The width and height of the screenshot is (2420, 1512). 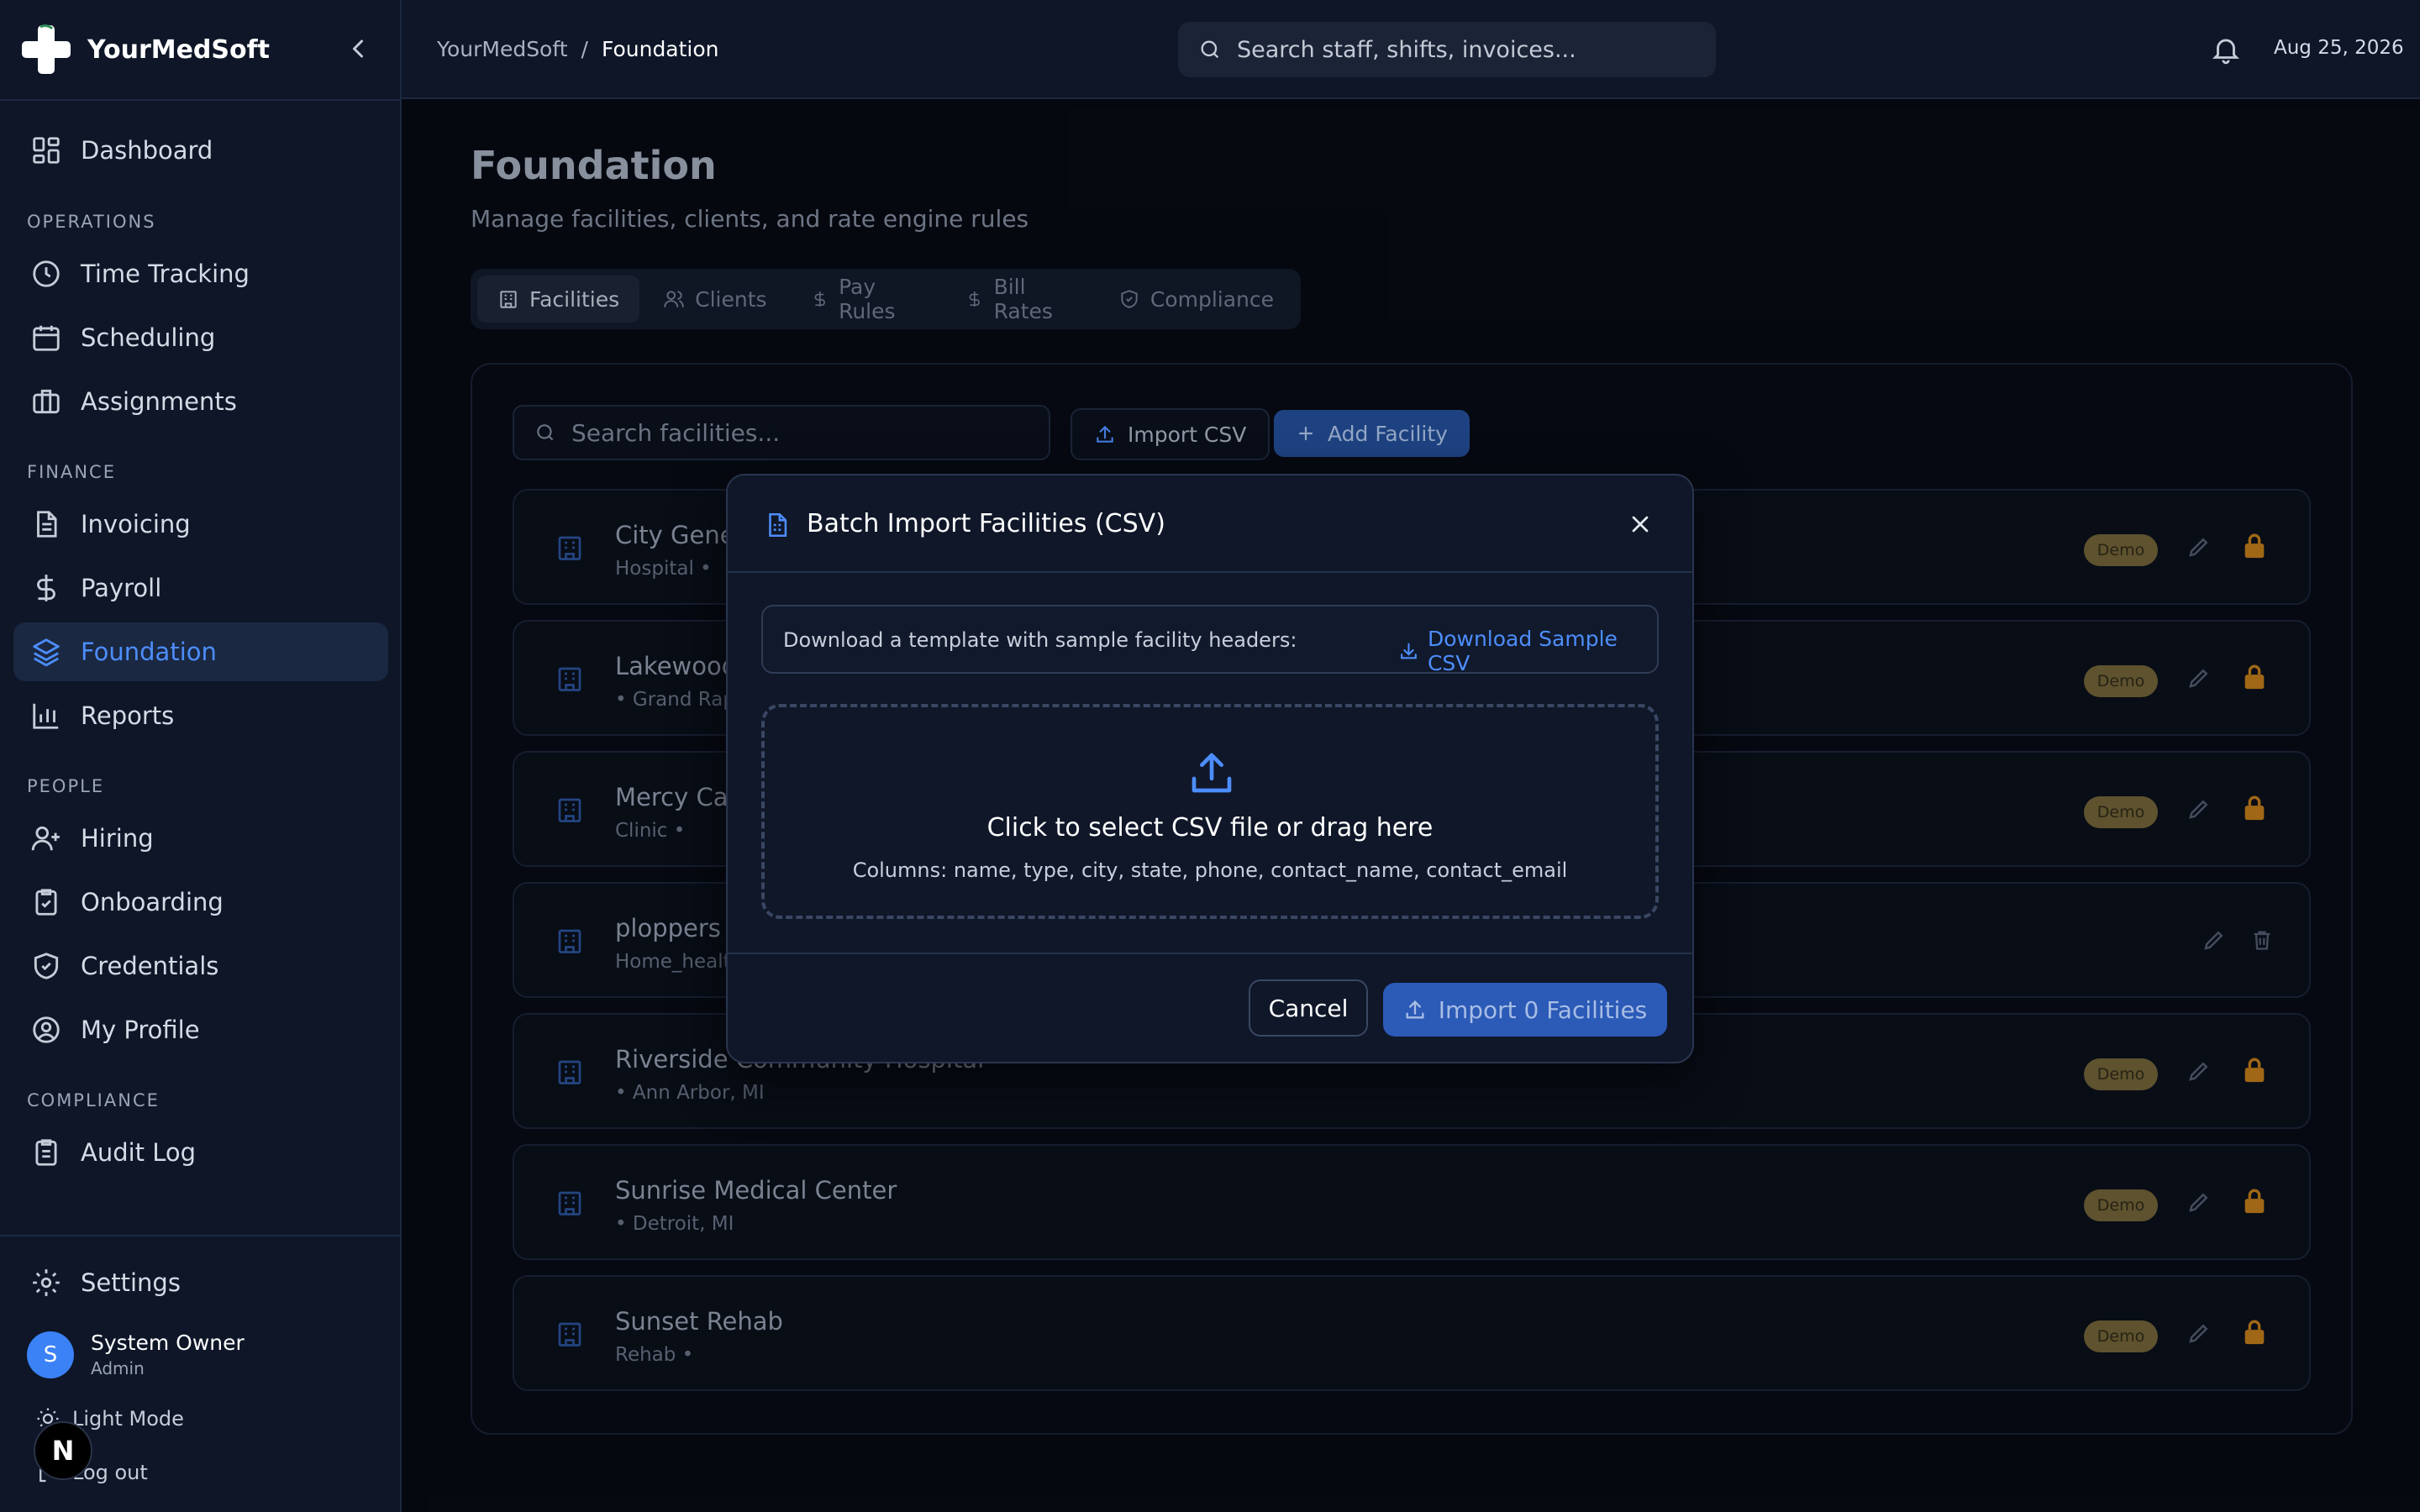 I want to click on download-icon, so click(x=1409, y=651).